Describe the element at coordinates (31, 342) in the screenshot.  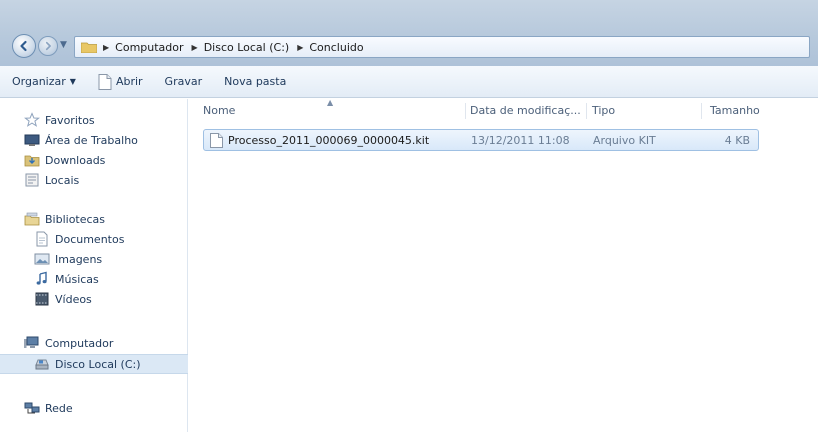
I see `computer-icon` at that location.